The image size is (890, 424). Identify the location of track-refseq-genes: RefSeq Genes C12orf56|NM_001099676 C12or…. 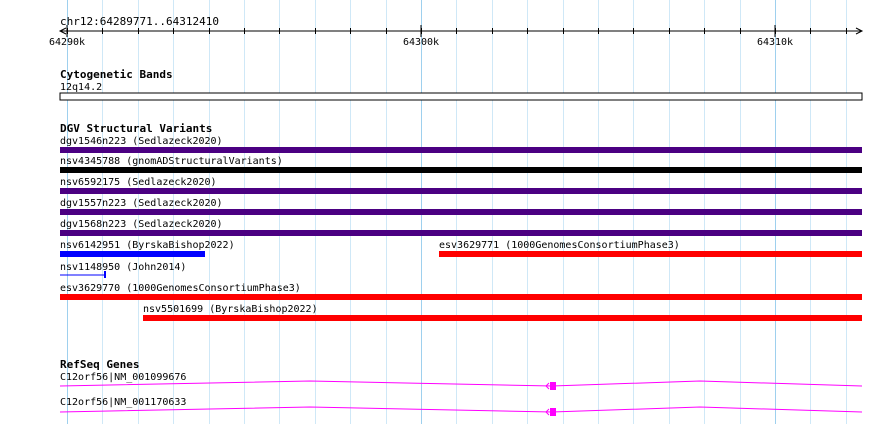
(461, 387).